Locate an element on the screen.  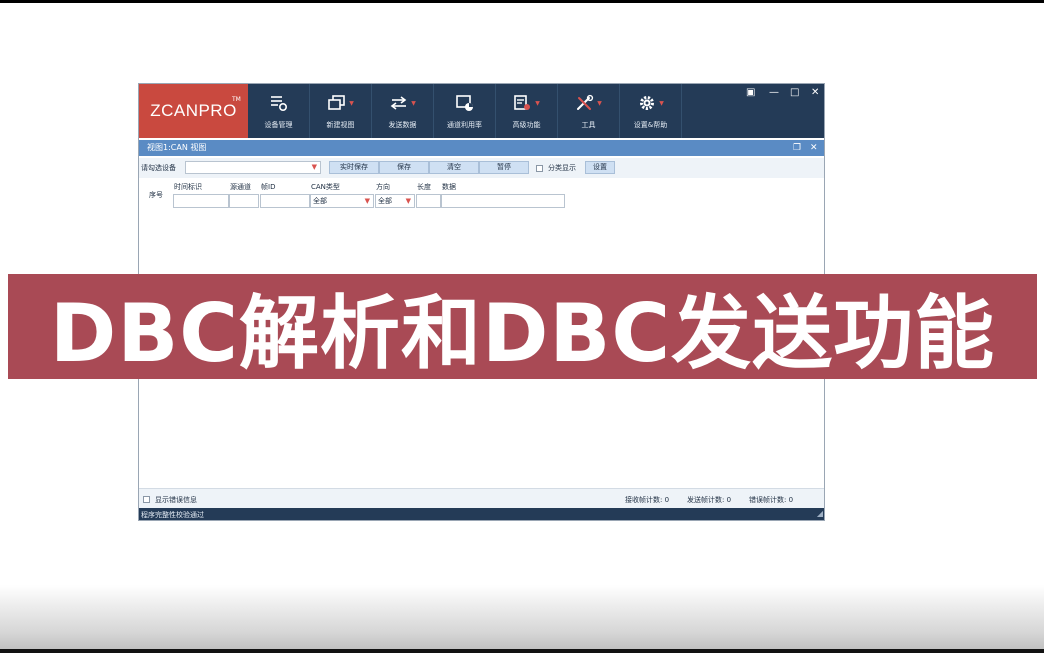
channel-usage-chart-icon is located at coordinates (465, 103).